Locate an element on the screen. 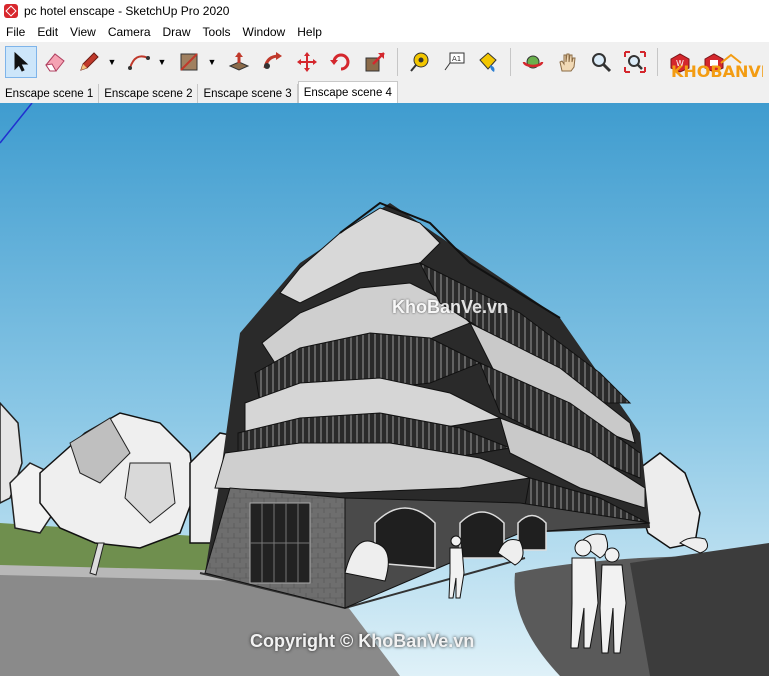 The height and width of the screenshot is (676, 769). khobanve-logo: KHOBANVE is located at coordinates (717, 68).